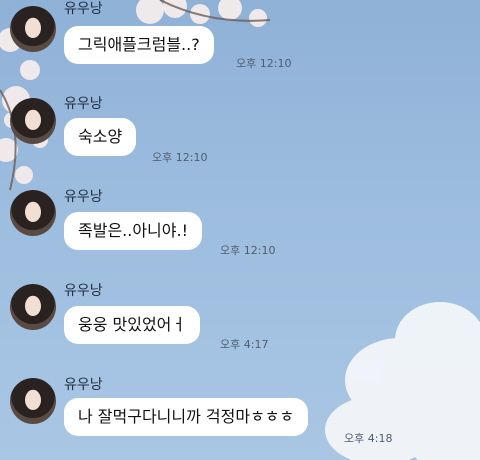 The height and width of the screenshot is (460, 480). I want to click on message-bubble: 숙소양, so click(100, 137).